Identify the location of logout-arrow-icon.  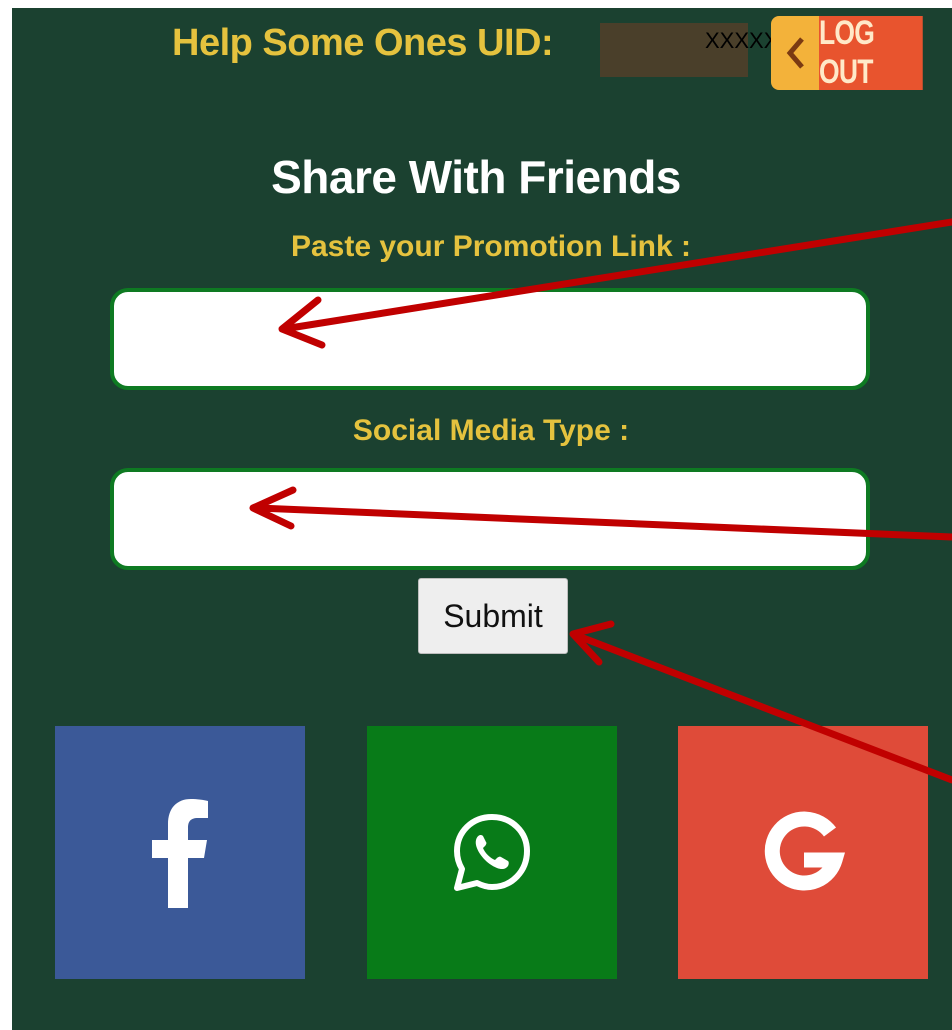
(795, 53).